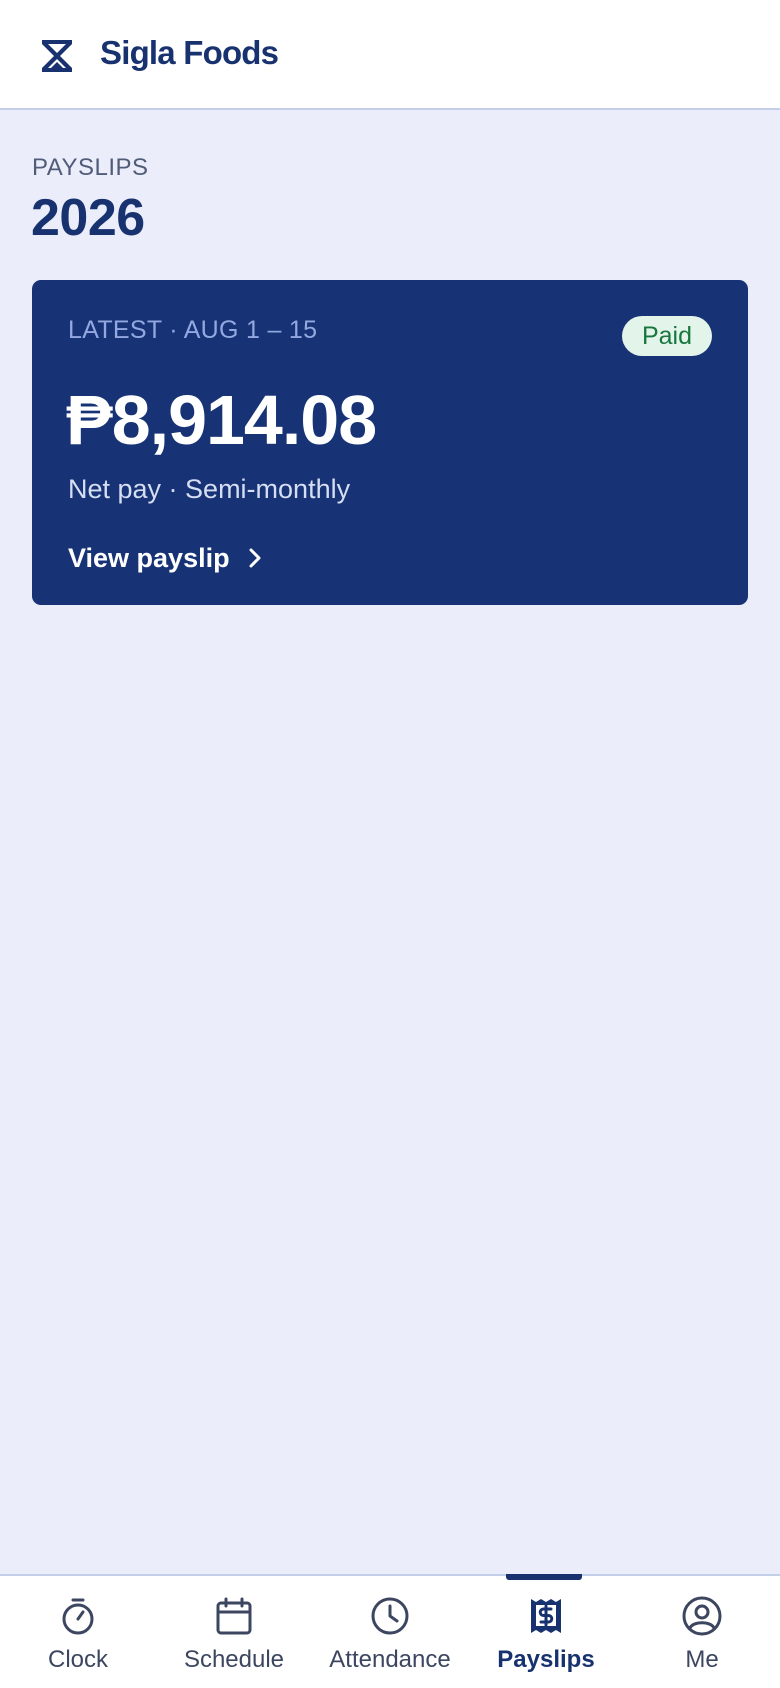 This screenshot has width=780, height=1688. What do you see at coordinates (702, 1659) in the screenshot?
I see `tab-label-me: Me` at bounding box center [702, 1659].